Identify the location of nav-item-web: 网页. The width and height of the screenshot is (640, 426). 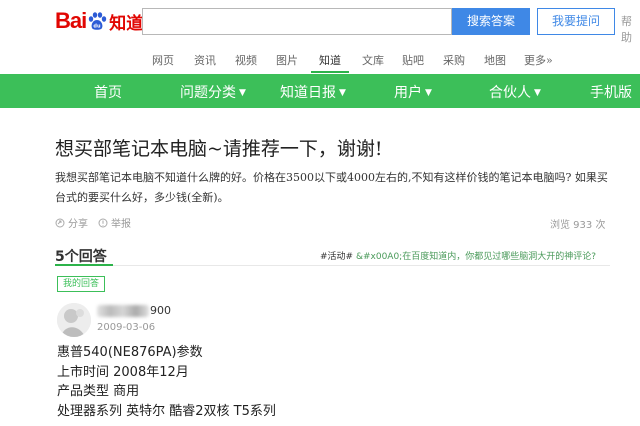
(163, 60).